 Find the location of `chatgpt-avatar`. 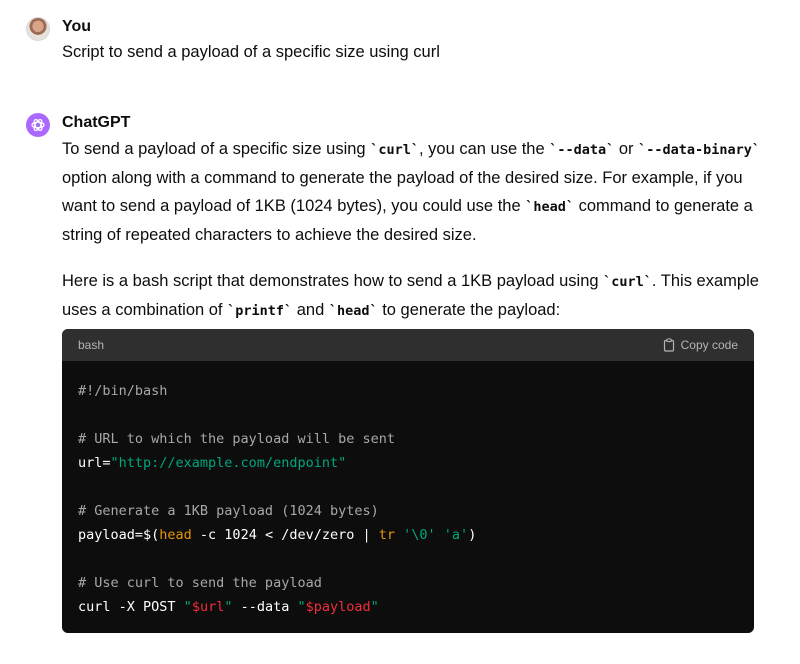

chatgpt-avatar is located at coordinates (38, 125).